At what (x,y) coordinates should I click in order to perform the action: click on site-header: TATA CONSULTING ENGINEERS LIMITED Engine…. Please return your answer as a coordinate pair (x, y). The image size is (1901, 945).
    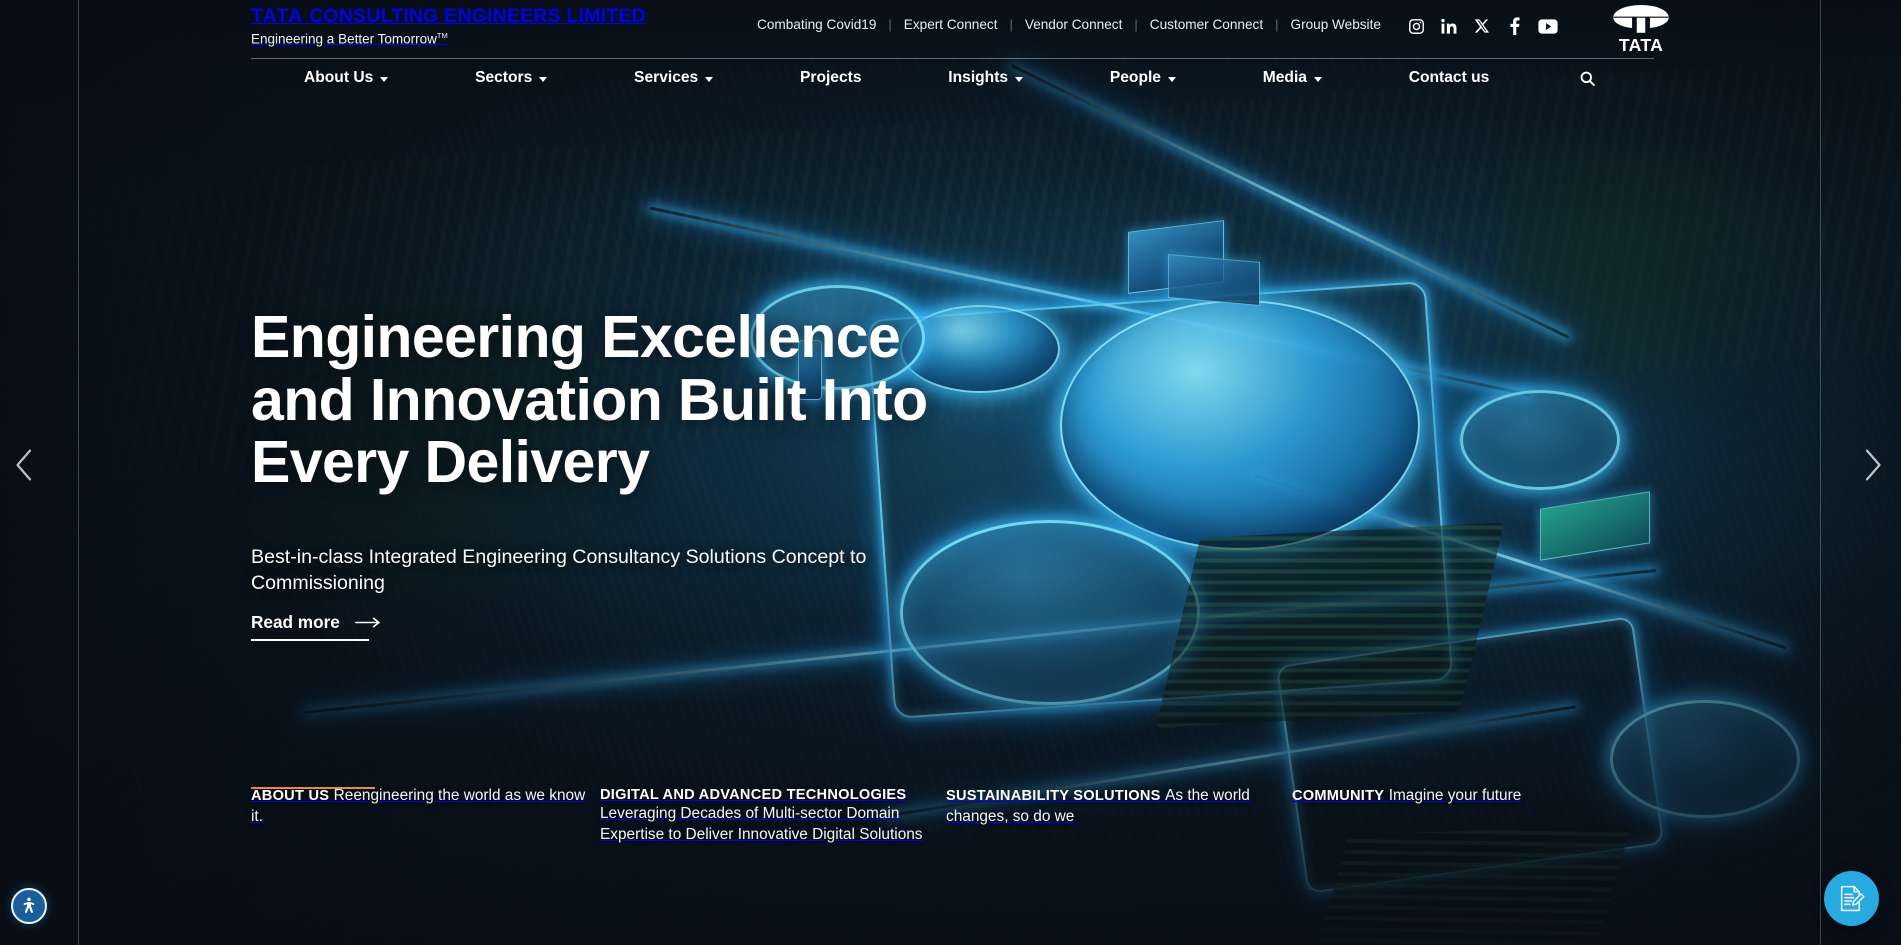
    Looking at the image, I should click on (950, 49).